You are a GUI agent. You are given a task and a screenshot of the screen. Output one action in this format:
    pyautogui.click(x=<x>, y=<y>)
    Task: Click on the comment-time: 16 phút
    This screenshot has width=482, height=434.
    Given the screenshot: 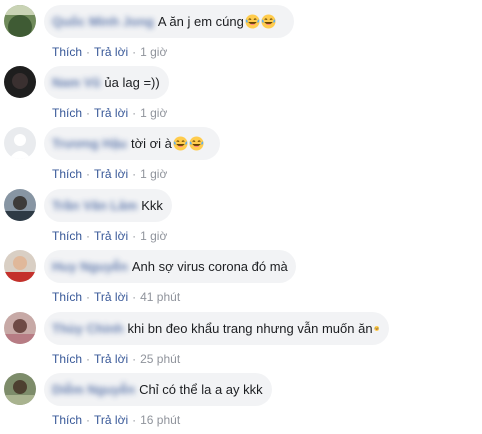 What is the action you would take?
    pyautogui.click(x=160, y=420)
    